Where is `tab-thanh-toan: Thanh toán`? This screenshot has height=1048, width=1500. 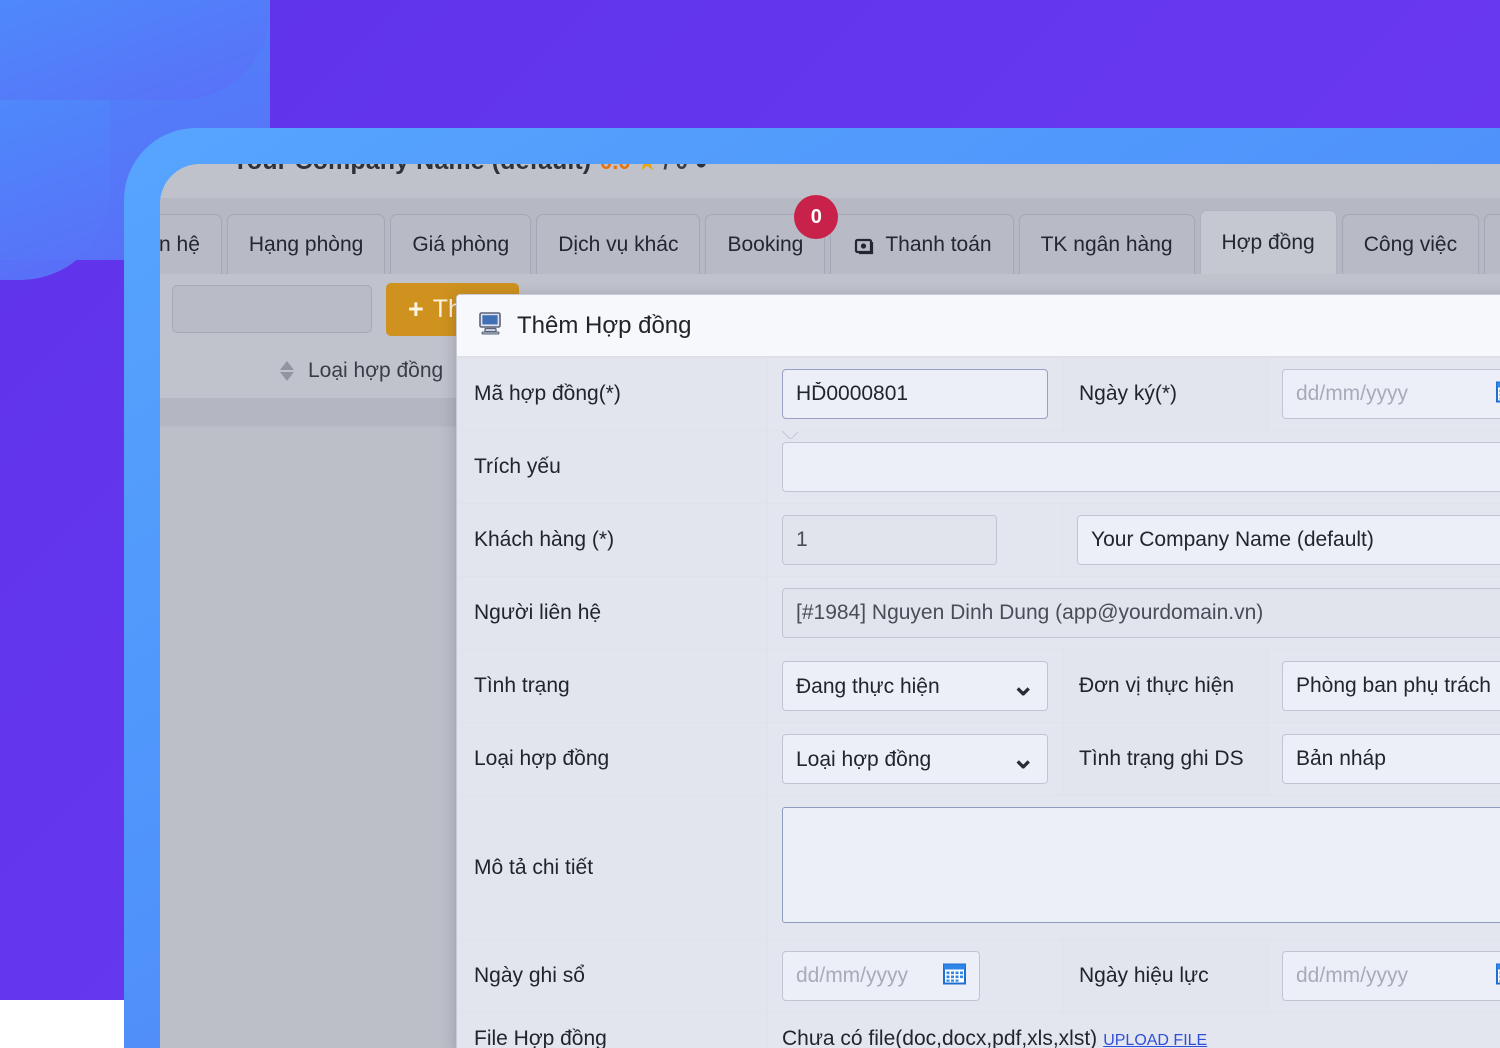
tab-thanh-toan: Thanh toán is located at coordinates (921, 244).